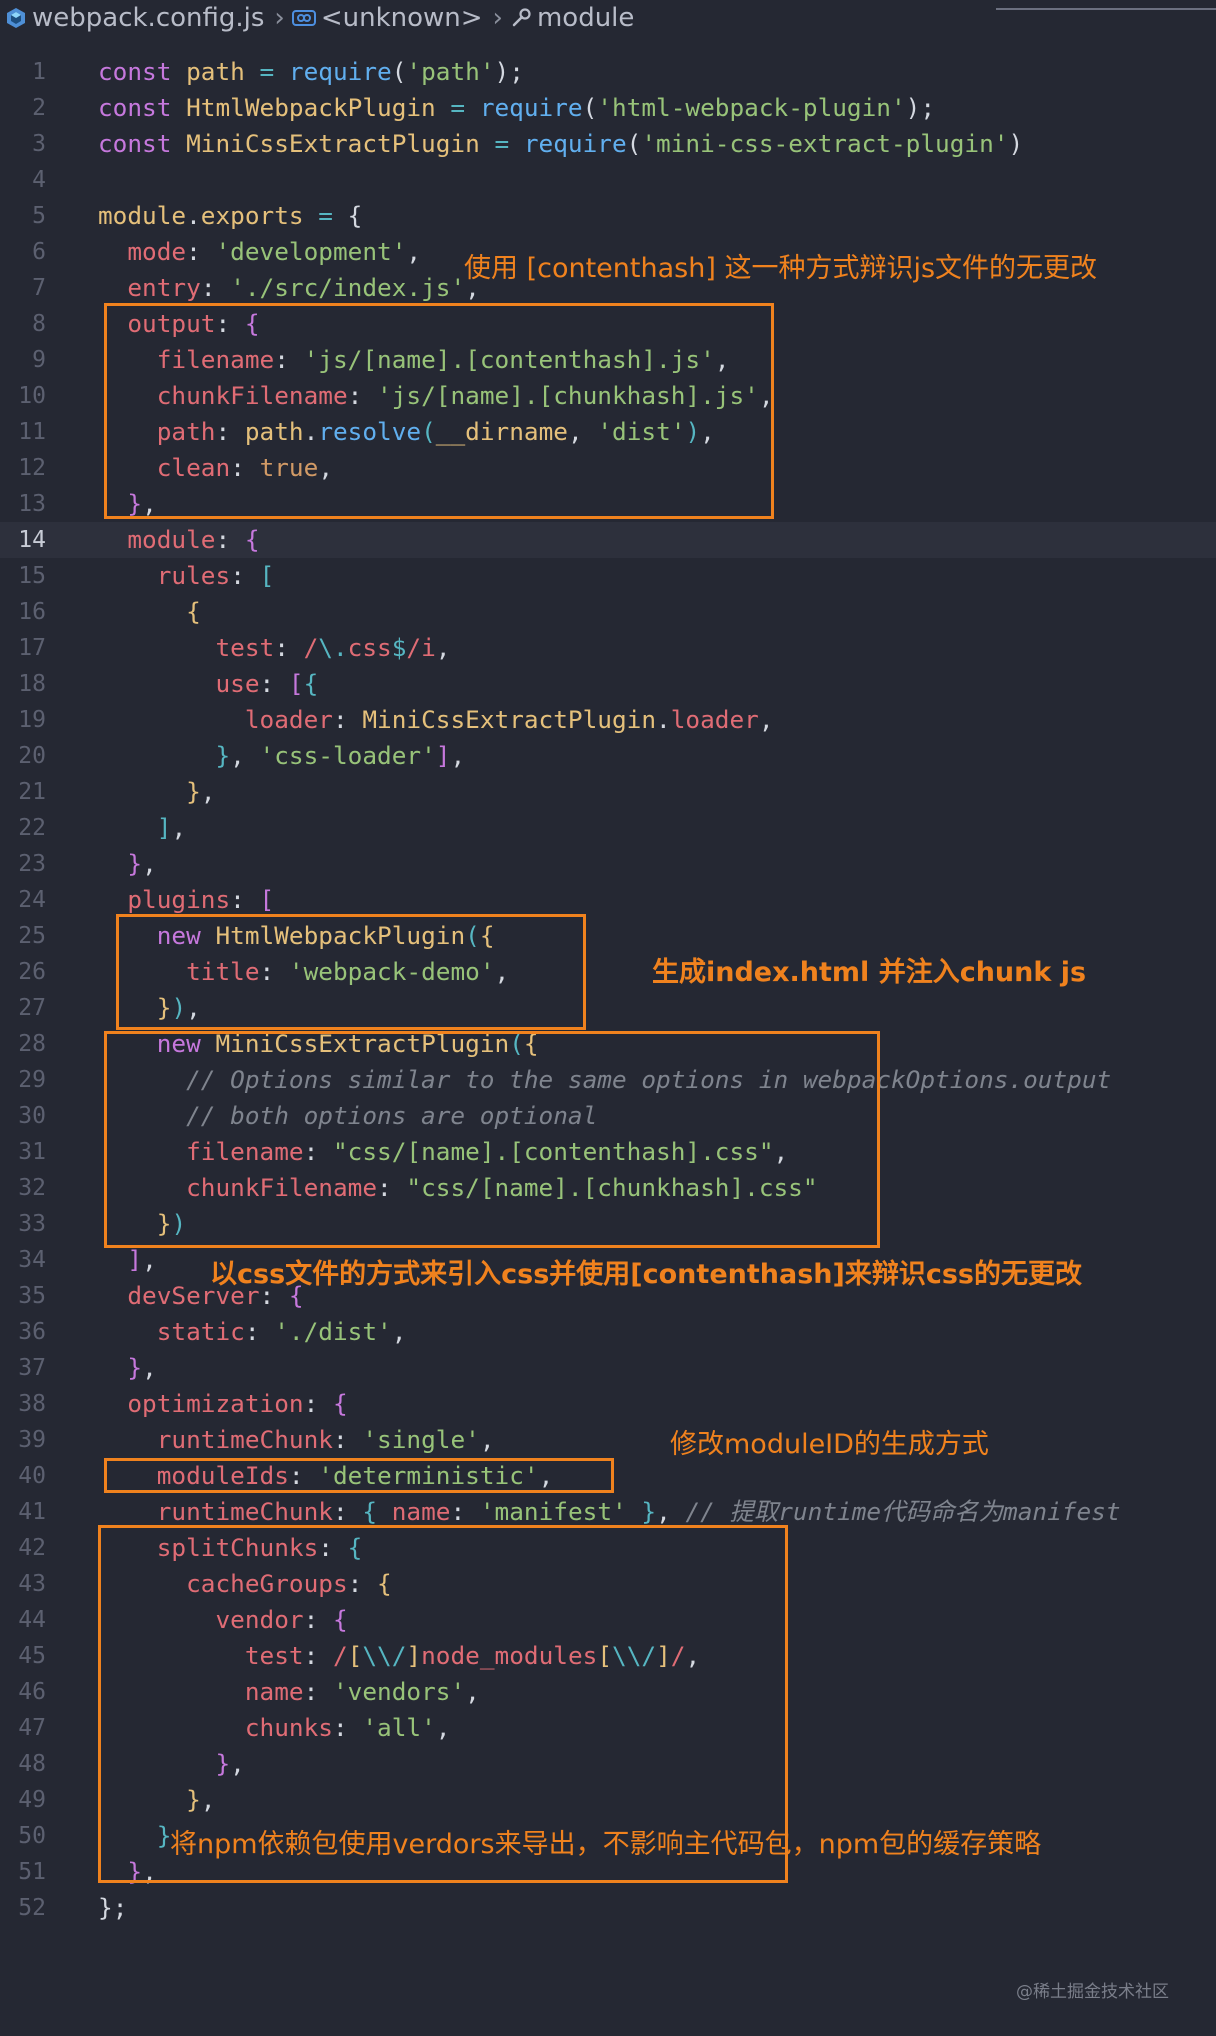 The image size is (1216, 2036). What do you see at coordinates (399, 647) in the screenshot?
I see `code-token: $` at bounding box center [399, 647].